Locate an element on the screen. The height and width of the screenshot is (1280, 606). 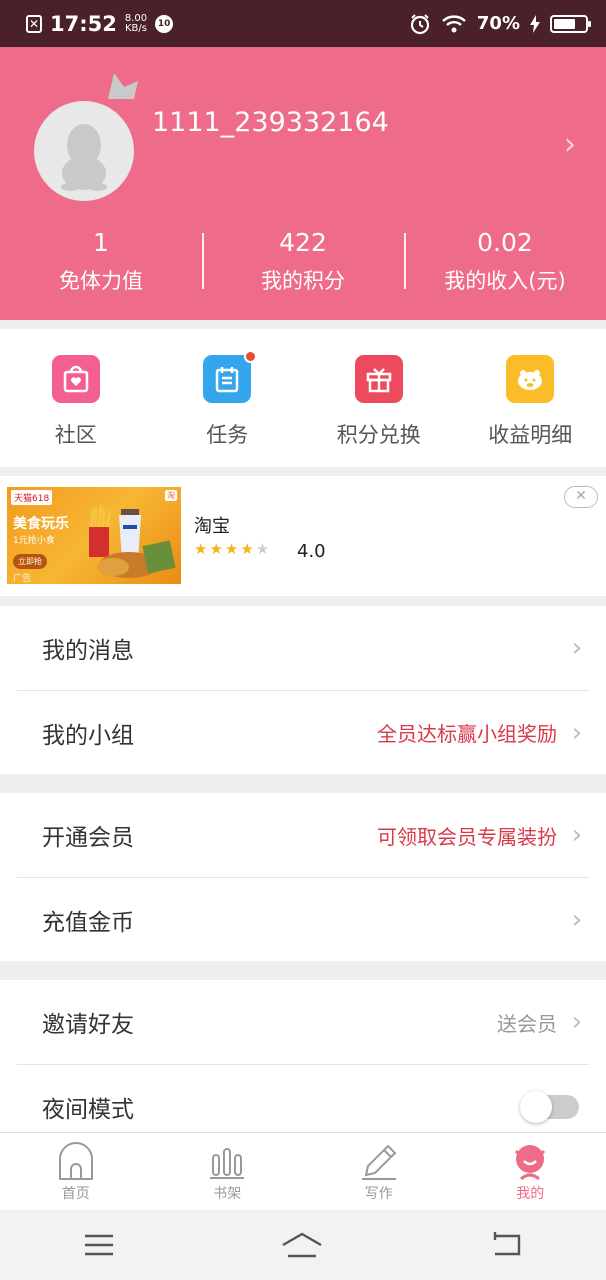
membership-promo-text: 可领取会员专属装扮 is located at coordinates (467, 836).